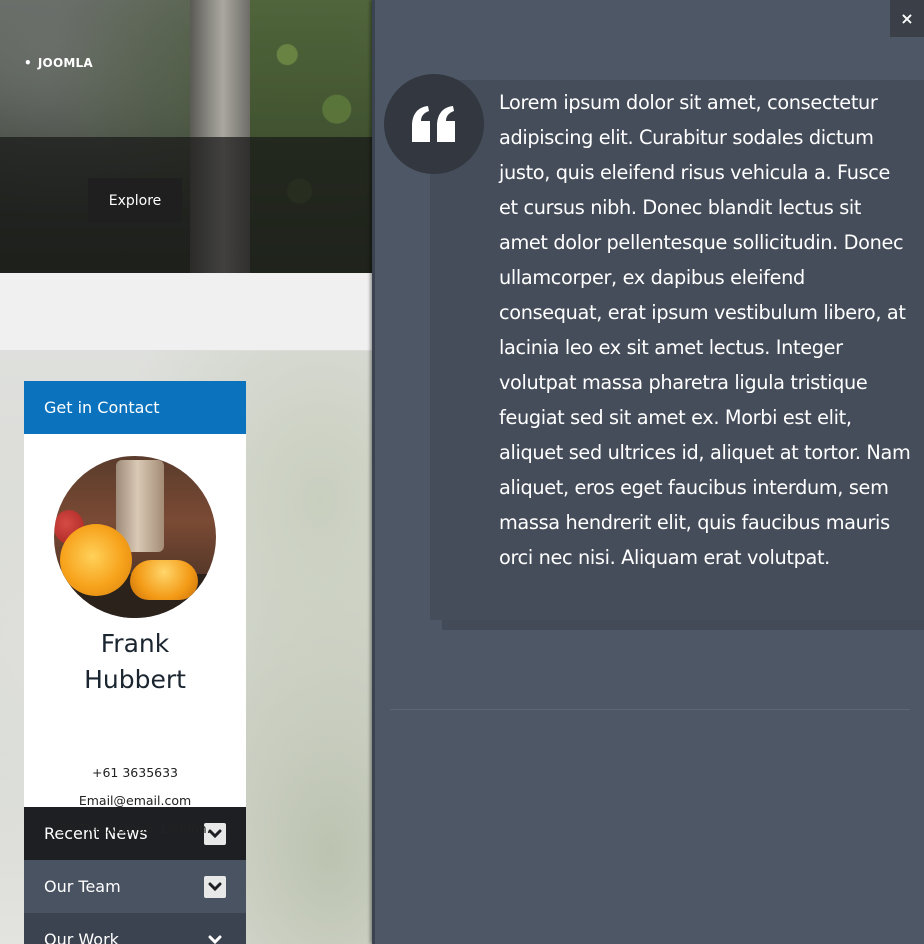 This screenshot has height=944, width=924. I want to click on accordion-item-label: Our Team, so click(82, 886).